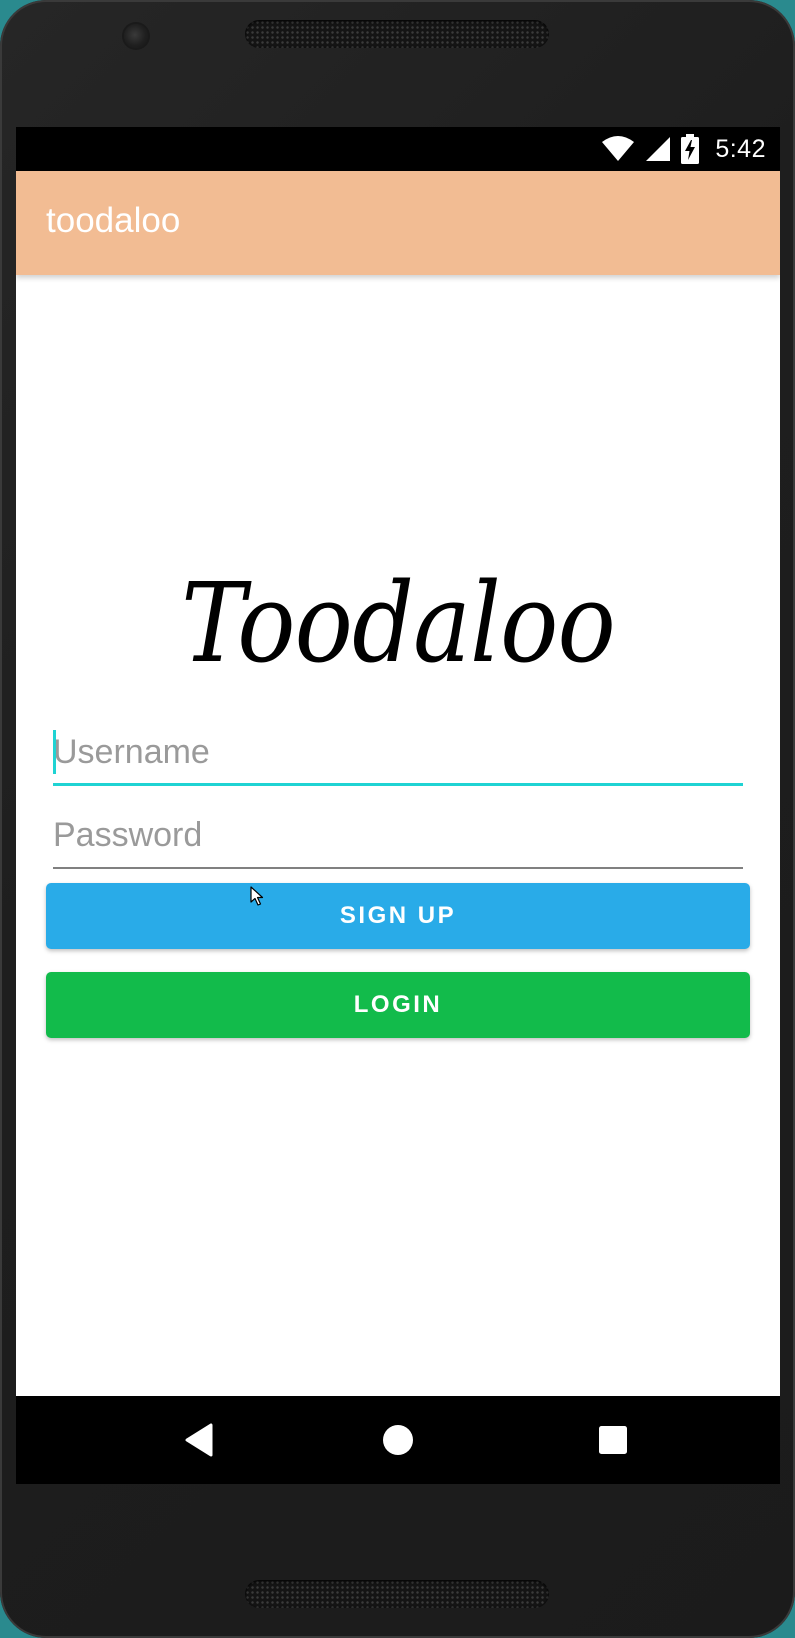 Image resolution: width=795 pixels, height=1638 pixels. I want to click on app-title: toodaloo, so click(113, 220).